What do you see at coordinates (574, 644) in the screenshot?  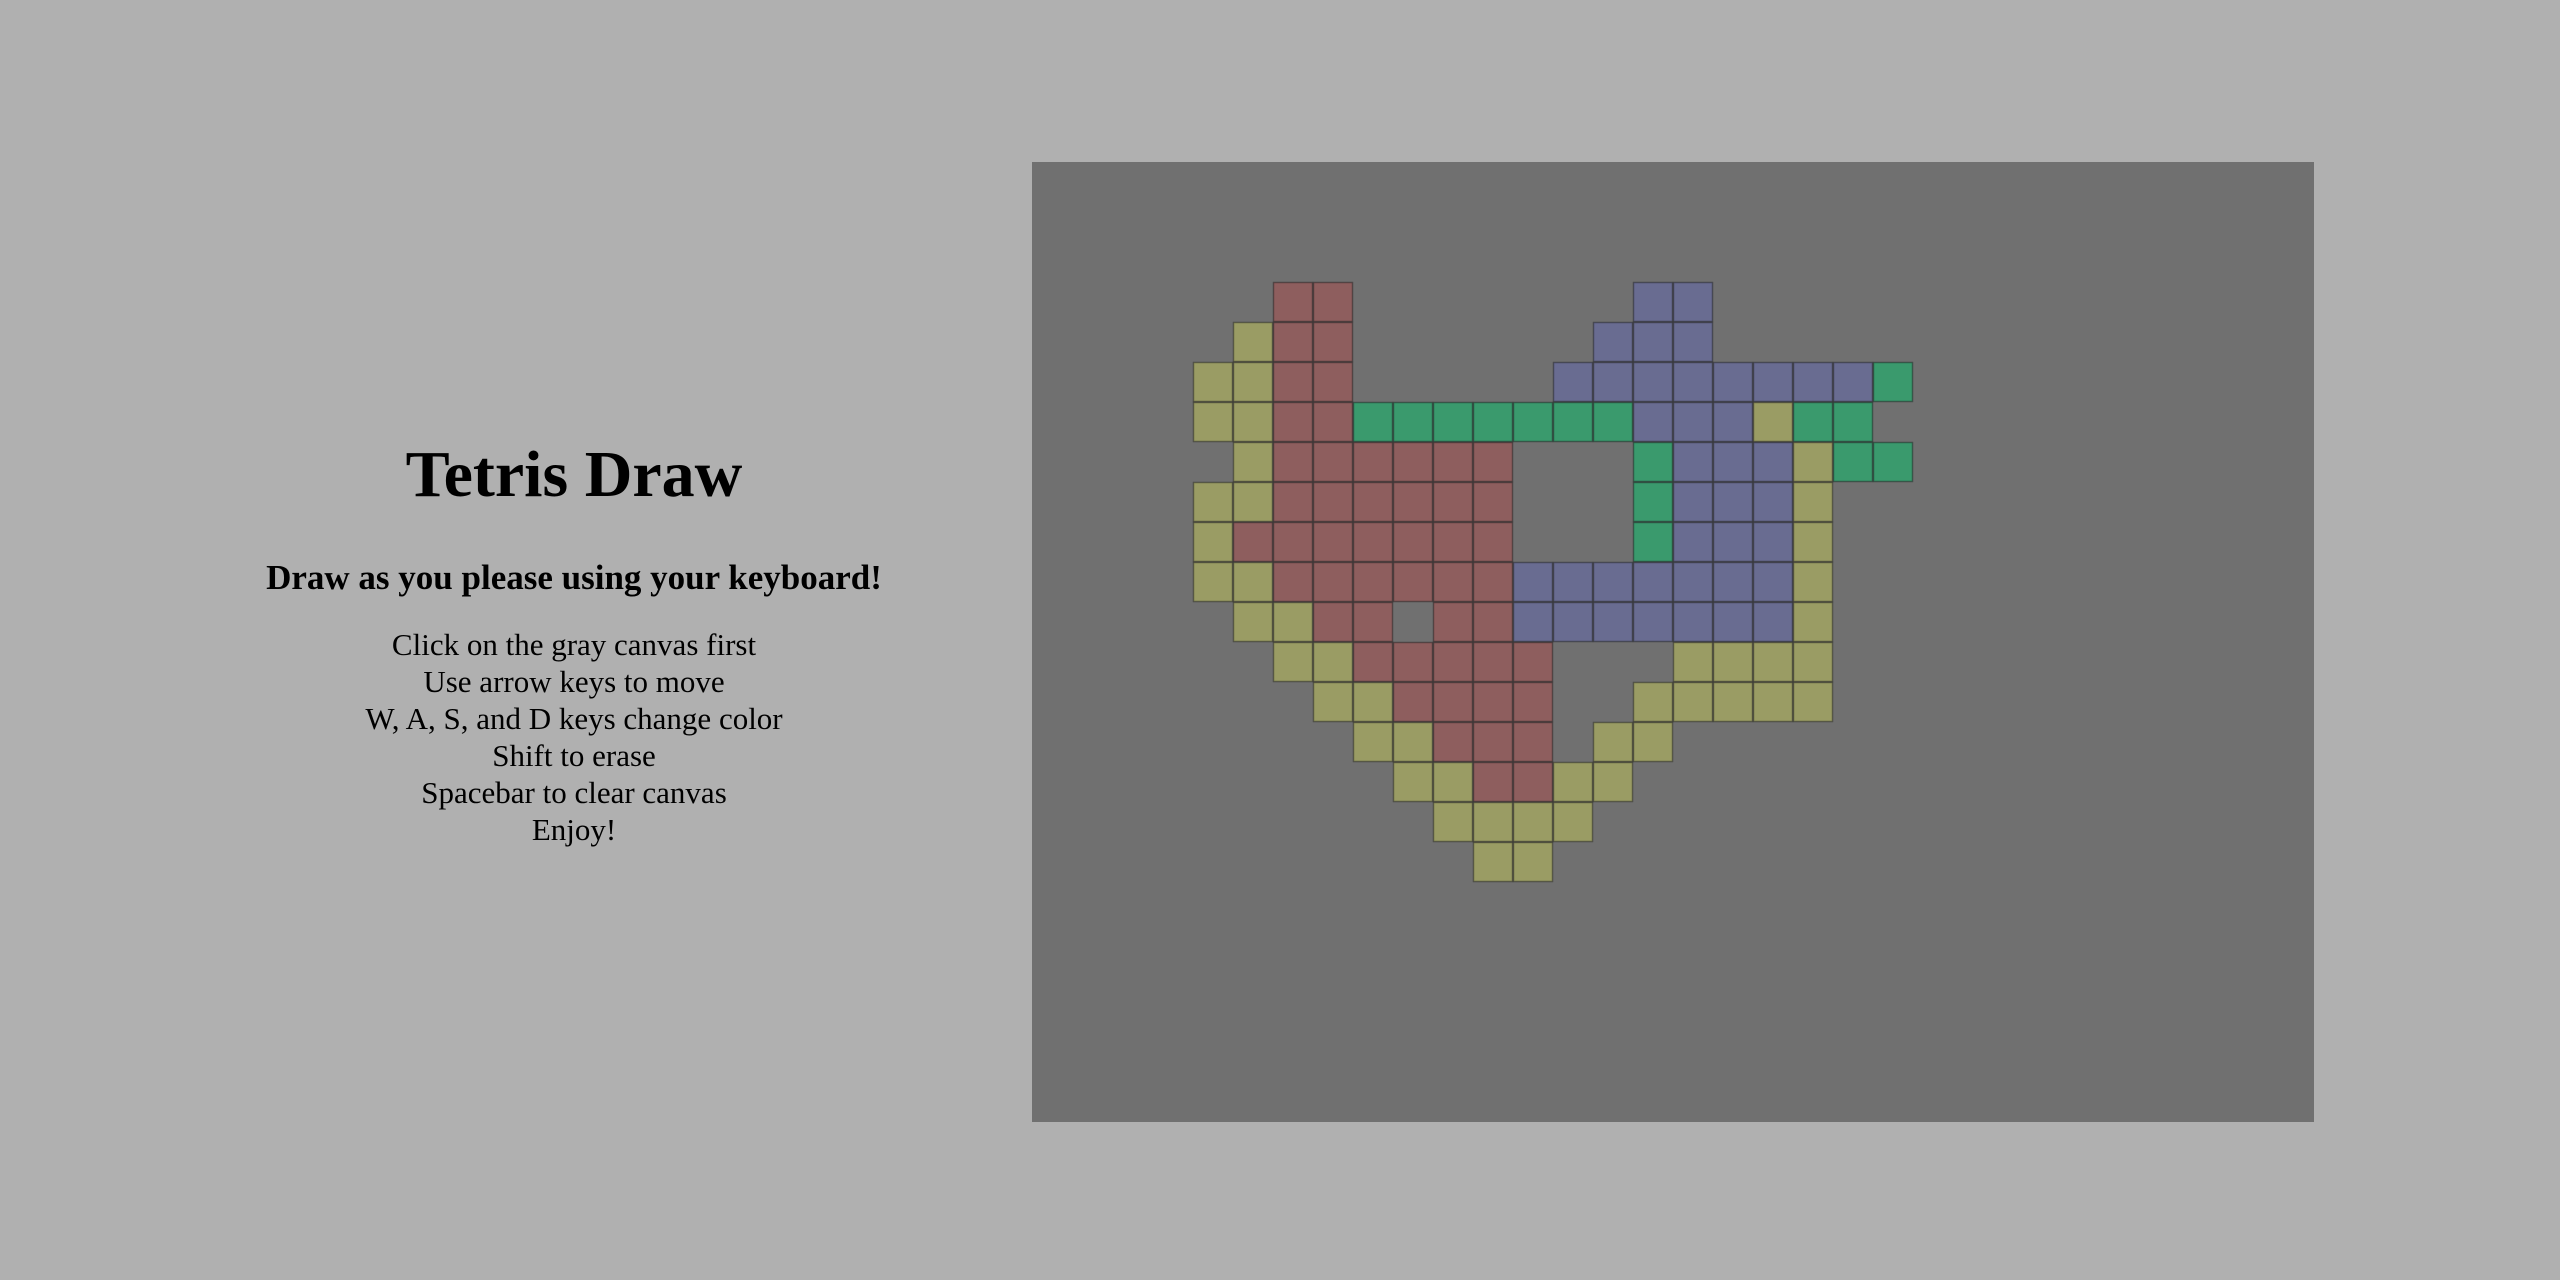 I see `instruction-line: Click on the gray canvas first` at bounding box center [574, 644].